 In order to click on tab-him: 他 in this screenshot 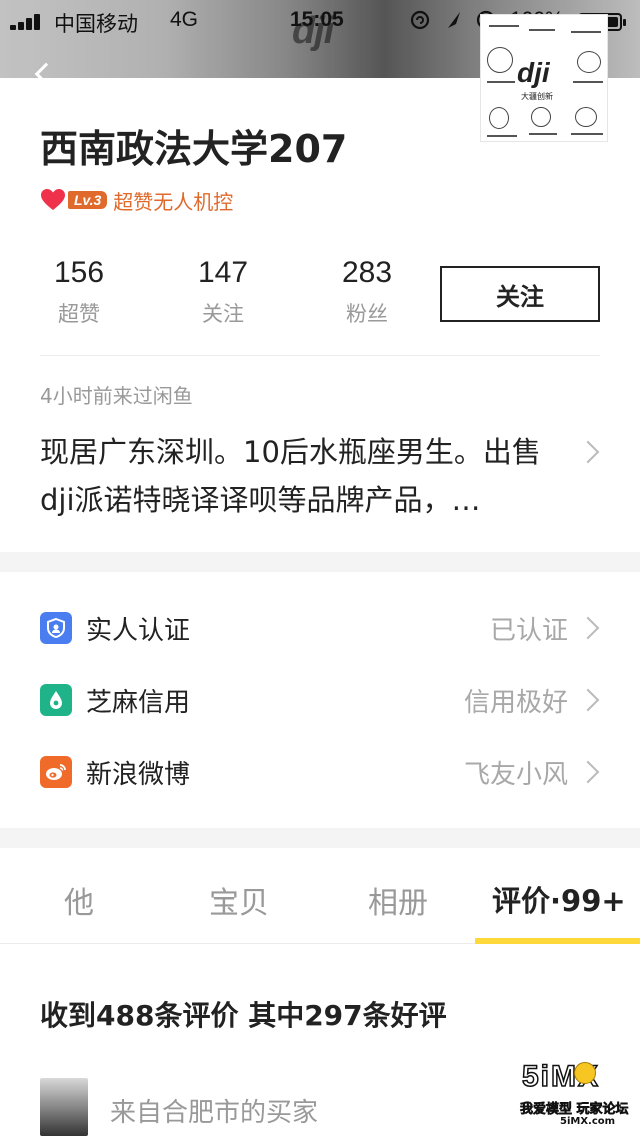, I will do `click(79, 900)`.